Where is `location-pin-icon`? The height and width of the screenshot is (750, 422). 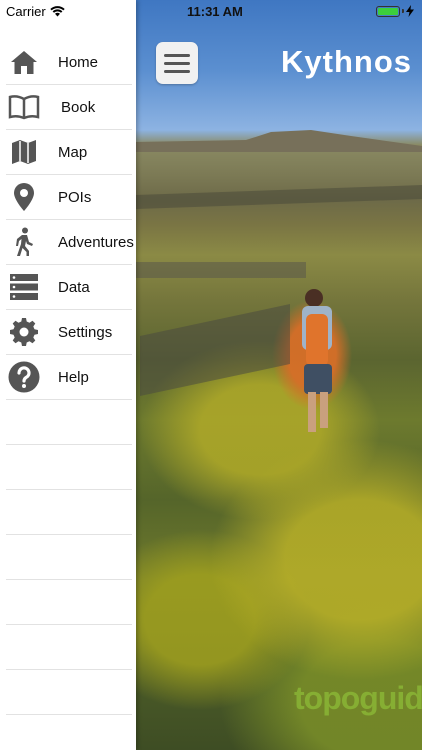 location-pin-icon is located at coordinates (24, 197).